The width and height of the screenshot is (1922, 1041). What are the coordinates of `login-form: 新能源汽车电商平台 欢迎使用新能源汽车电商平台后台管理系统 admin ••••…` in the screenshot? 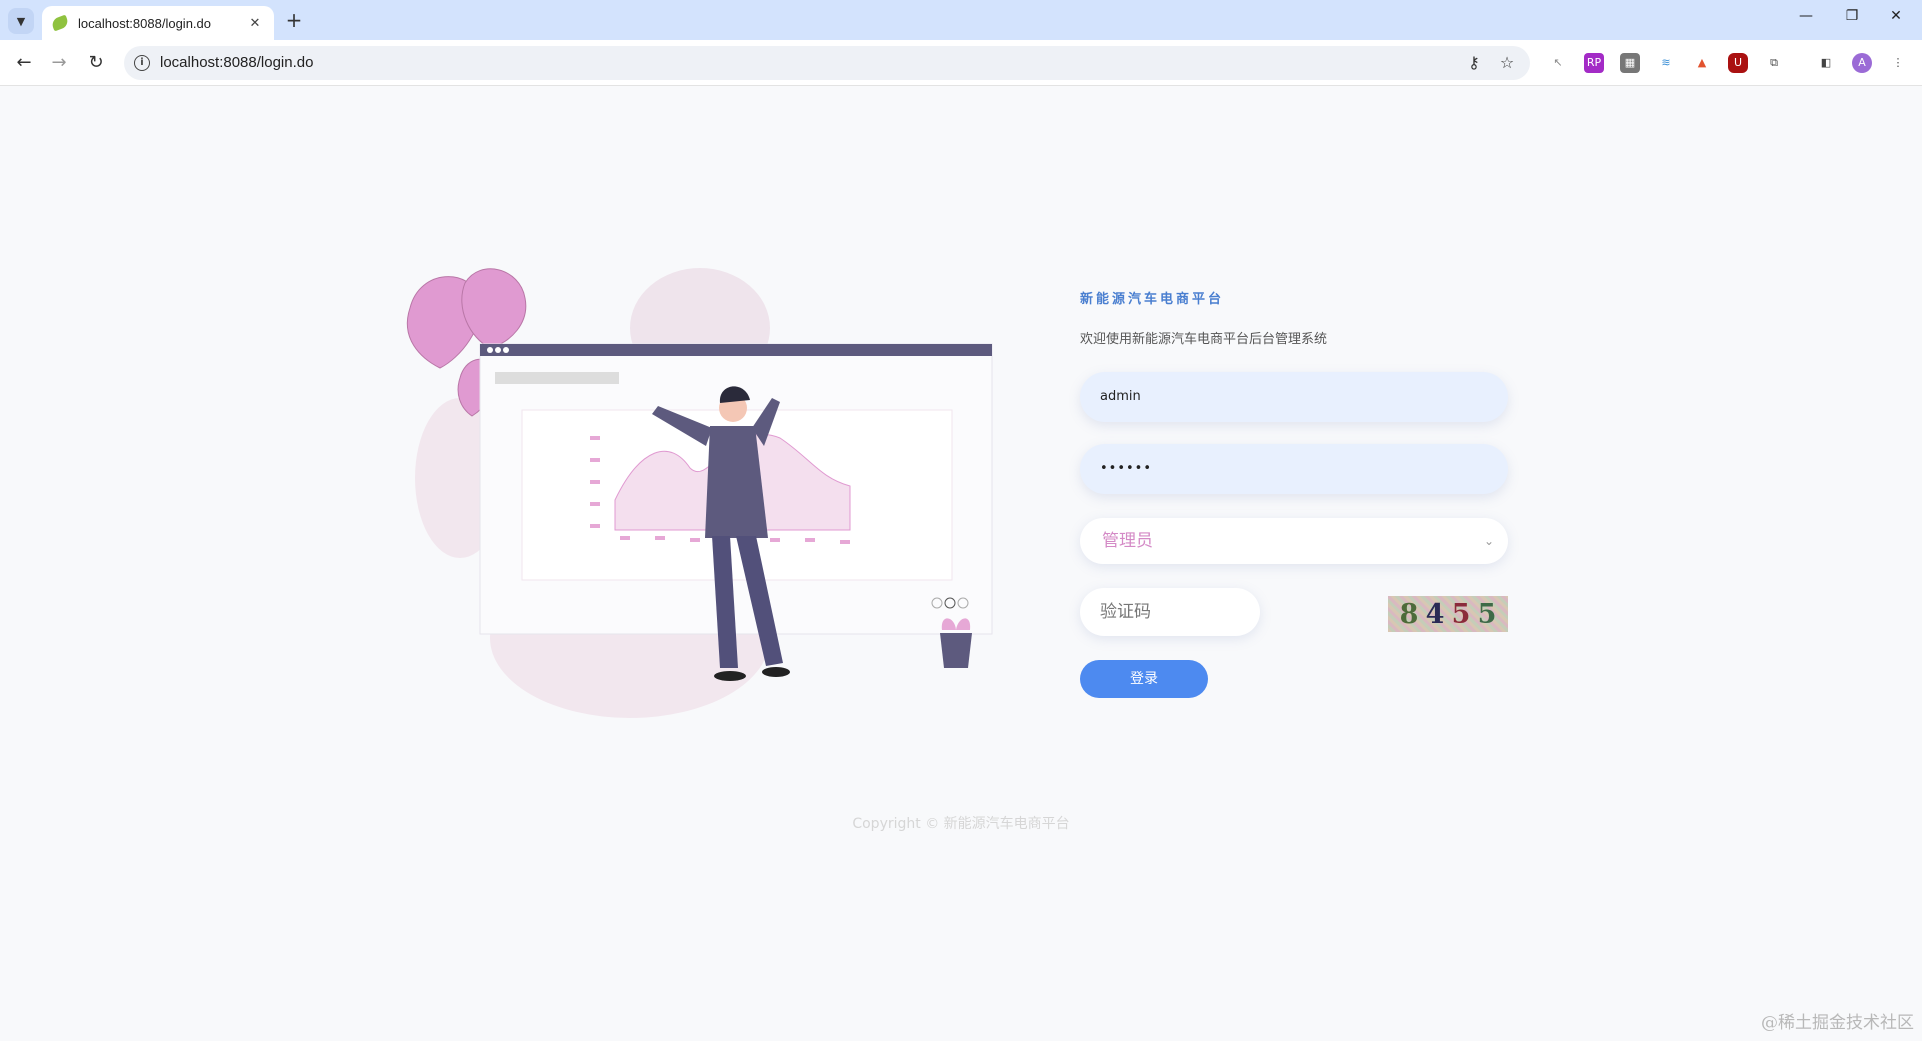 It's located at (1295, 493).